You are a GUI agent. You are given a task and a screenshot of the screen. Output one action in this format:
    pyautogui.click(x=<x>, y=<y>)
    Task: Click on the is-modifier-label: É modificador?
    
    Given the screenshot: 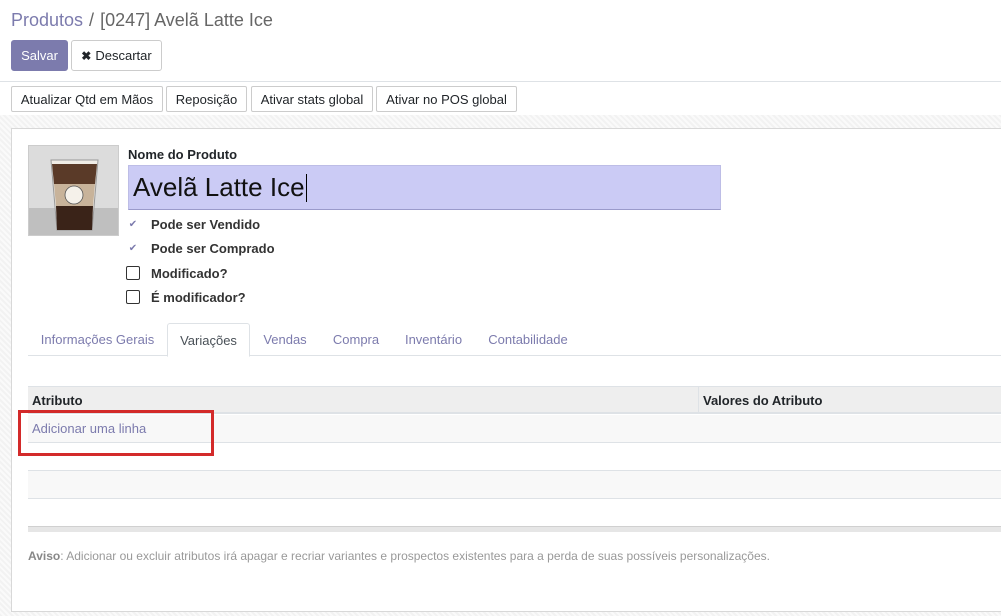 What is the action you would take?
    pyautogui.click(x=198, y=297)
    